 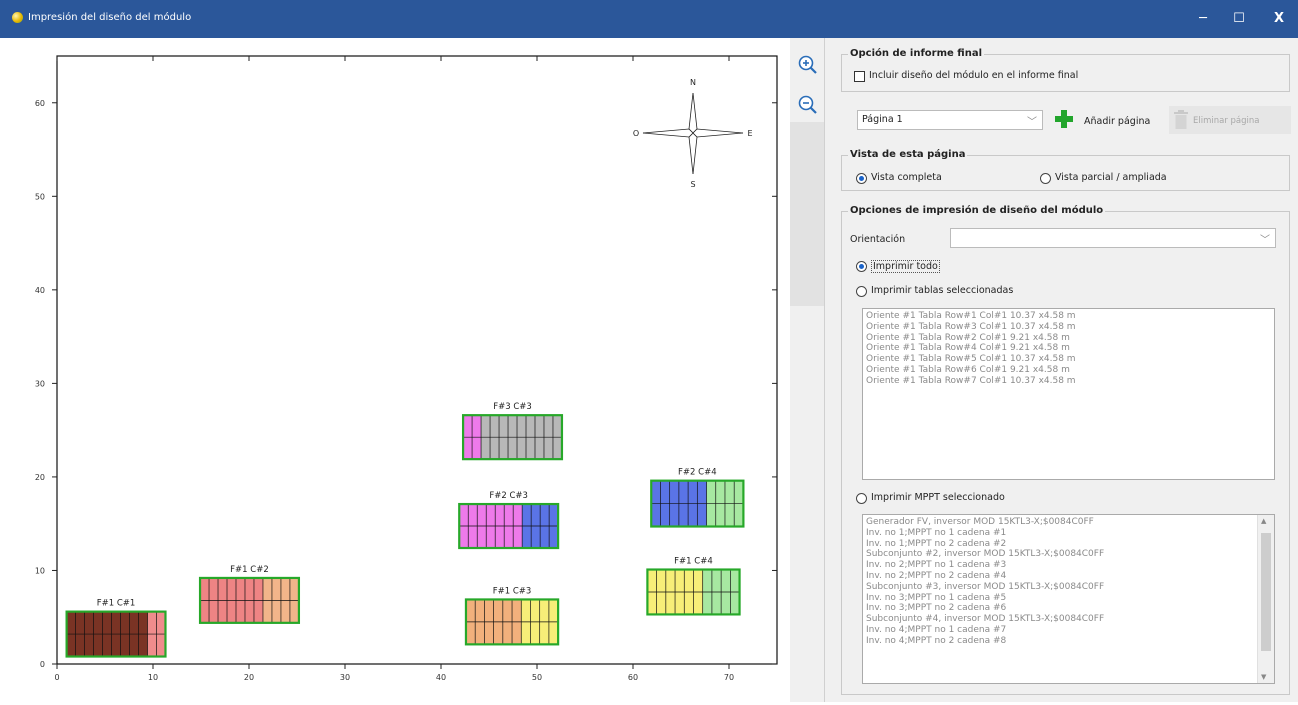 I want to click on compass-n: N, so click(x=693, y=82).